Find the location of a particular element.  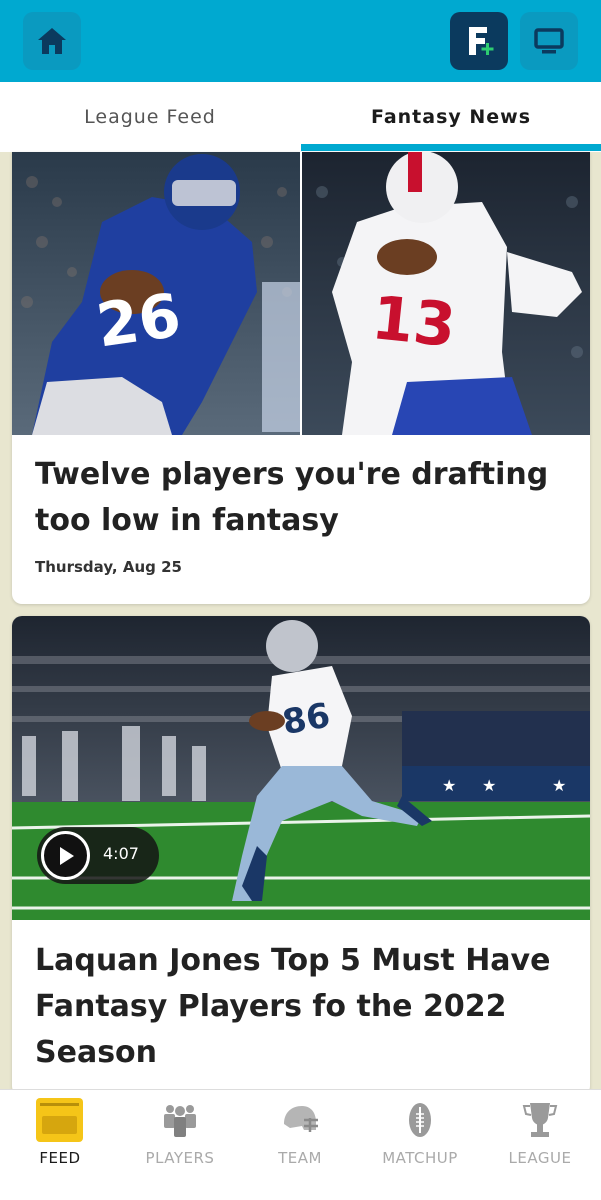

helmet-icon is located at coordinates (300, 1120).